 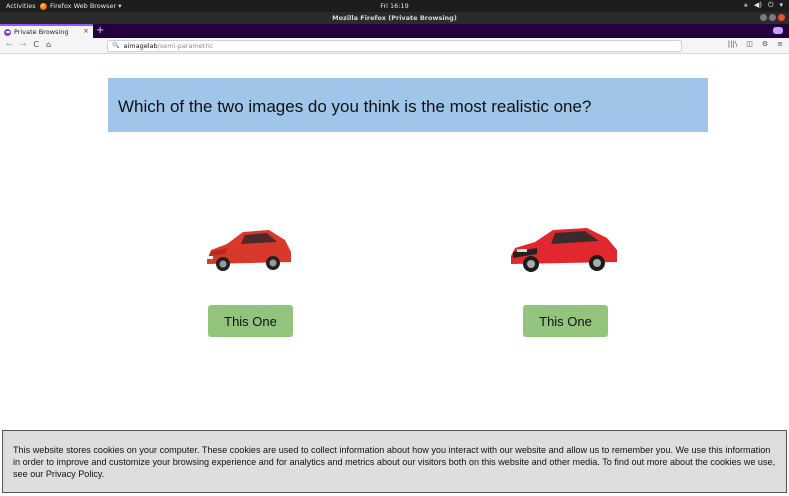 What do you see at coordinates (41, 32) in the screenshot?
I see `tab-label: Private Browsing` at bounding box center [41, 32].